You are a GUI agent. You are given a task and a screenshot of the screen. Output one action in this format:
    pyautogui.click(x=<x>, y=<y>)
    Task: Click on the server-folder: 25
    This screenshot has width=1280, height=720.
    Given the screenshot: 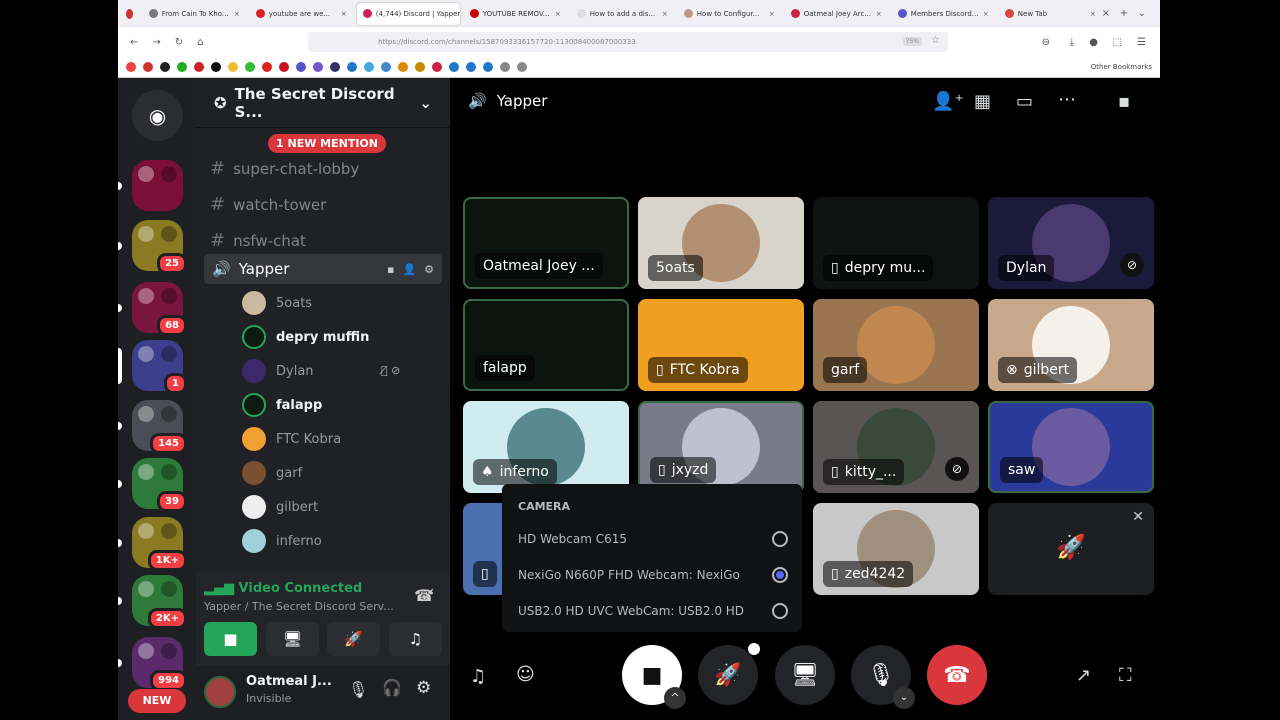 What is the action you would take?
    pyautogui.click(x=152, y=247)
    